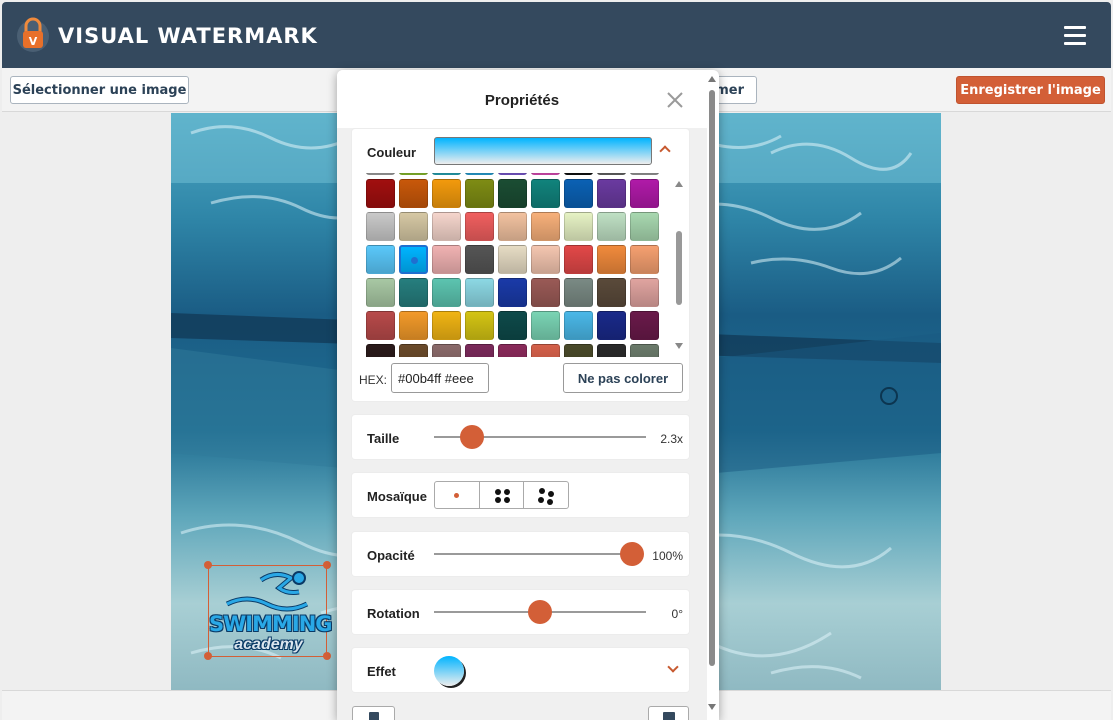  Describe the element at coordinates (208, 565) in the screenshot. I see `resize-handle-top-left` at that location.